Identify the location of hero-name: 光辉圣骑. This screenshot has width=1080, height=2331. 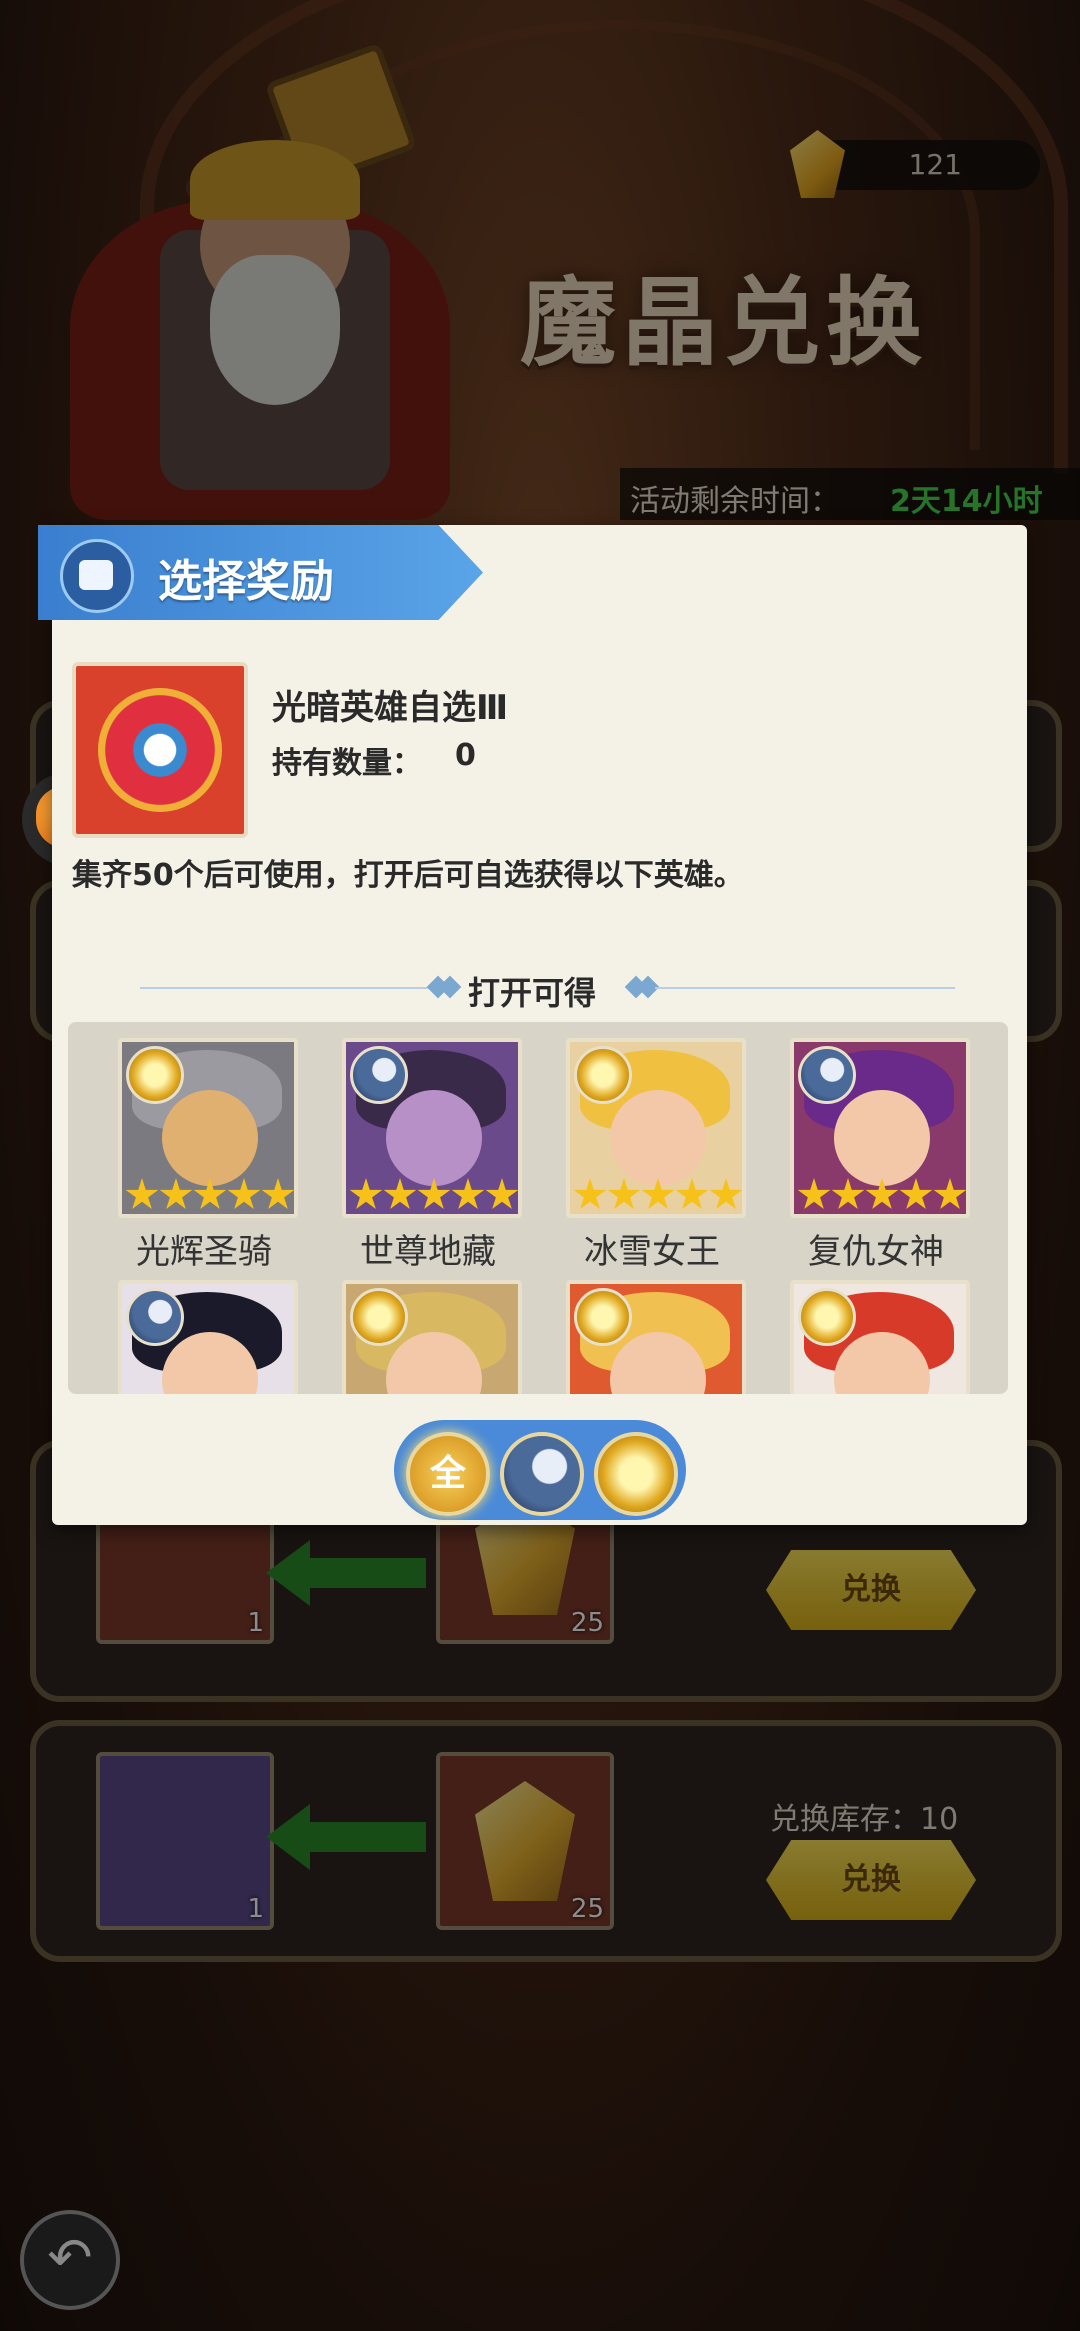
(204, 1252).